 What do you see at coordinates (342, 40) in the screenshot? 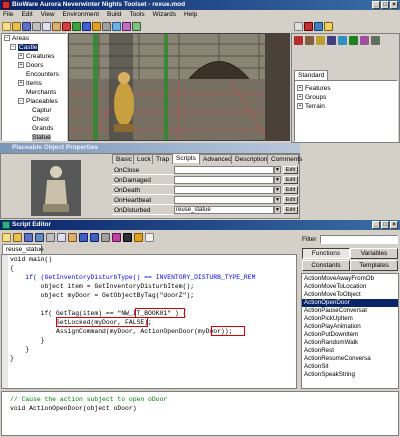
I see `sound-palette-icon` at bounding box center [342, 40].